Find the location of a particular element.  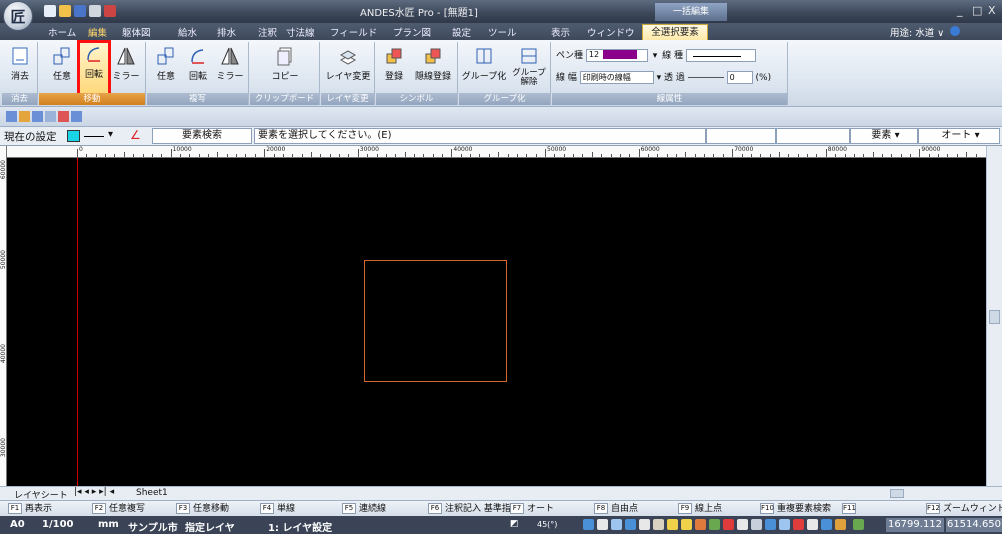

close-button: X is located at coordinates (992, 10).